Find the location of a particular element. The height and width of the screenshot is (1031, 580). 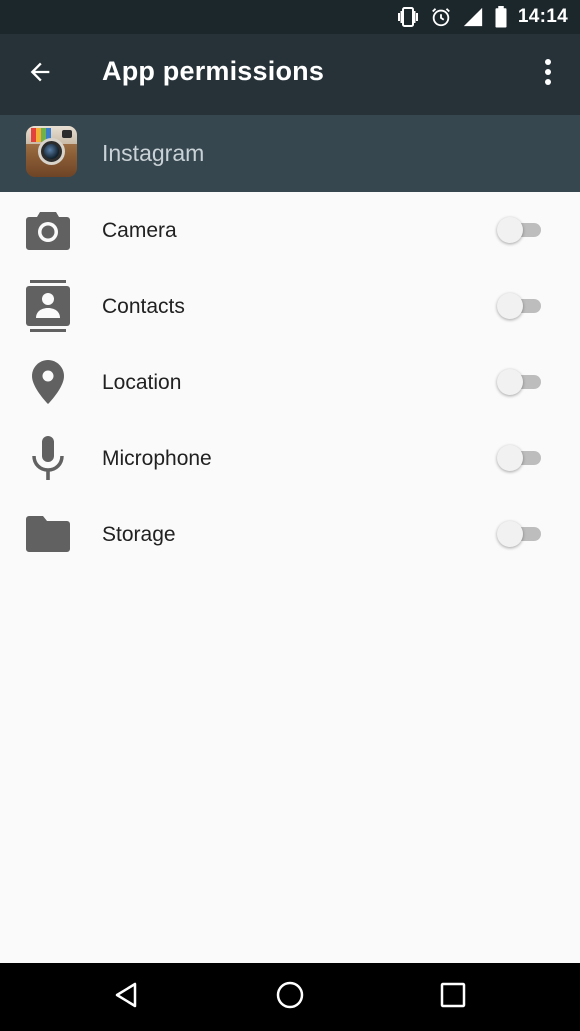

overflow-menu-button is located at coordinates (548, 74).